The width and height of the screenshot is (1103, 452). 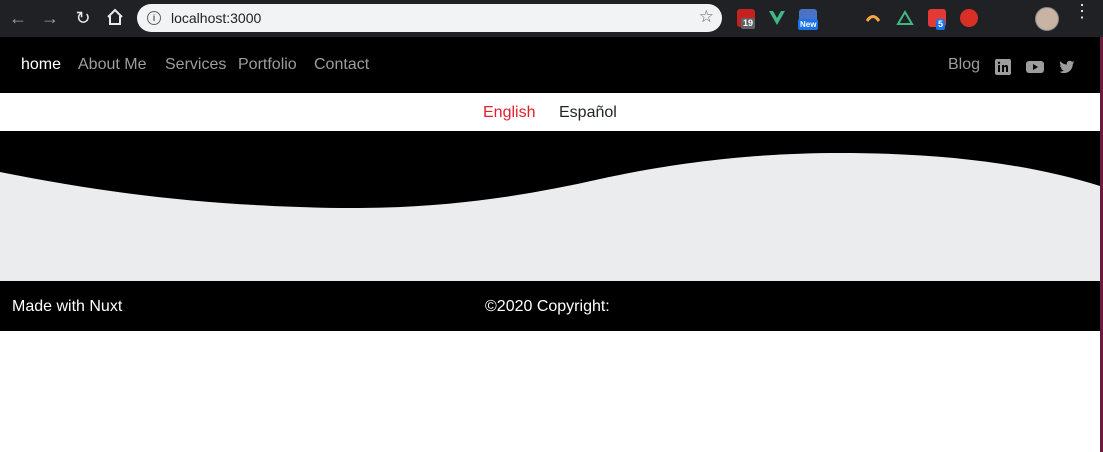 I want to click on address-bar: i localhost:3000 ☆, so click(x=429, y=18).